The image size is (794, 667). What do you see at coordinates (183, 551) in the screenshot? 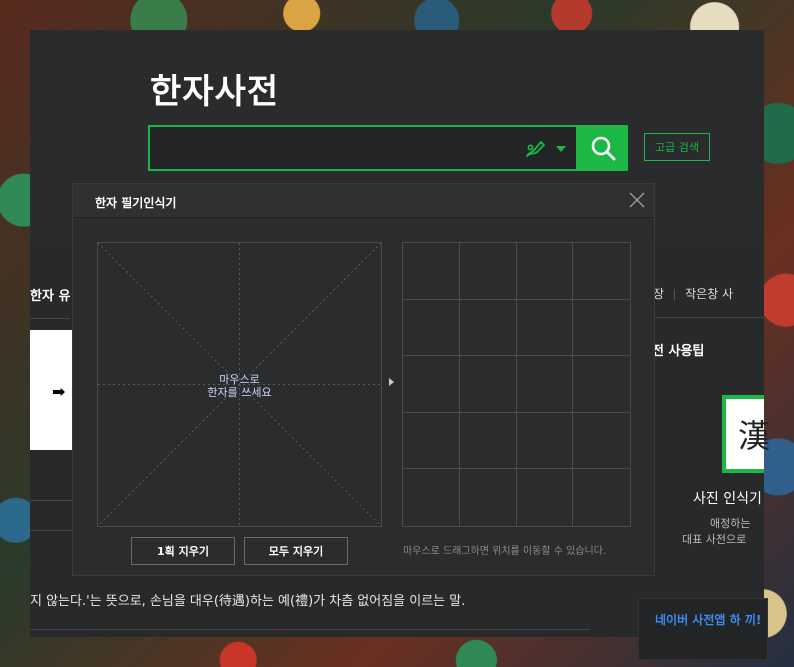
I see `undo-stroke-button: 1획 지우기` at bounding box center [183, 551].